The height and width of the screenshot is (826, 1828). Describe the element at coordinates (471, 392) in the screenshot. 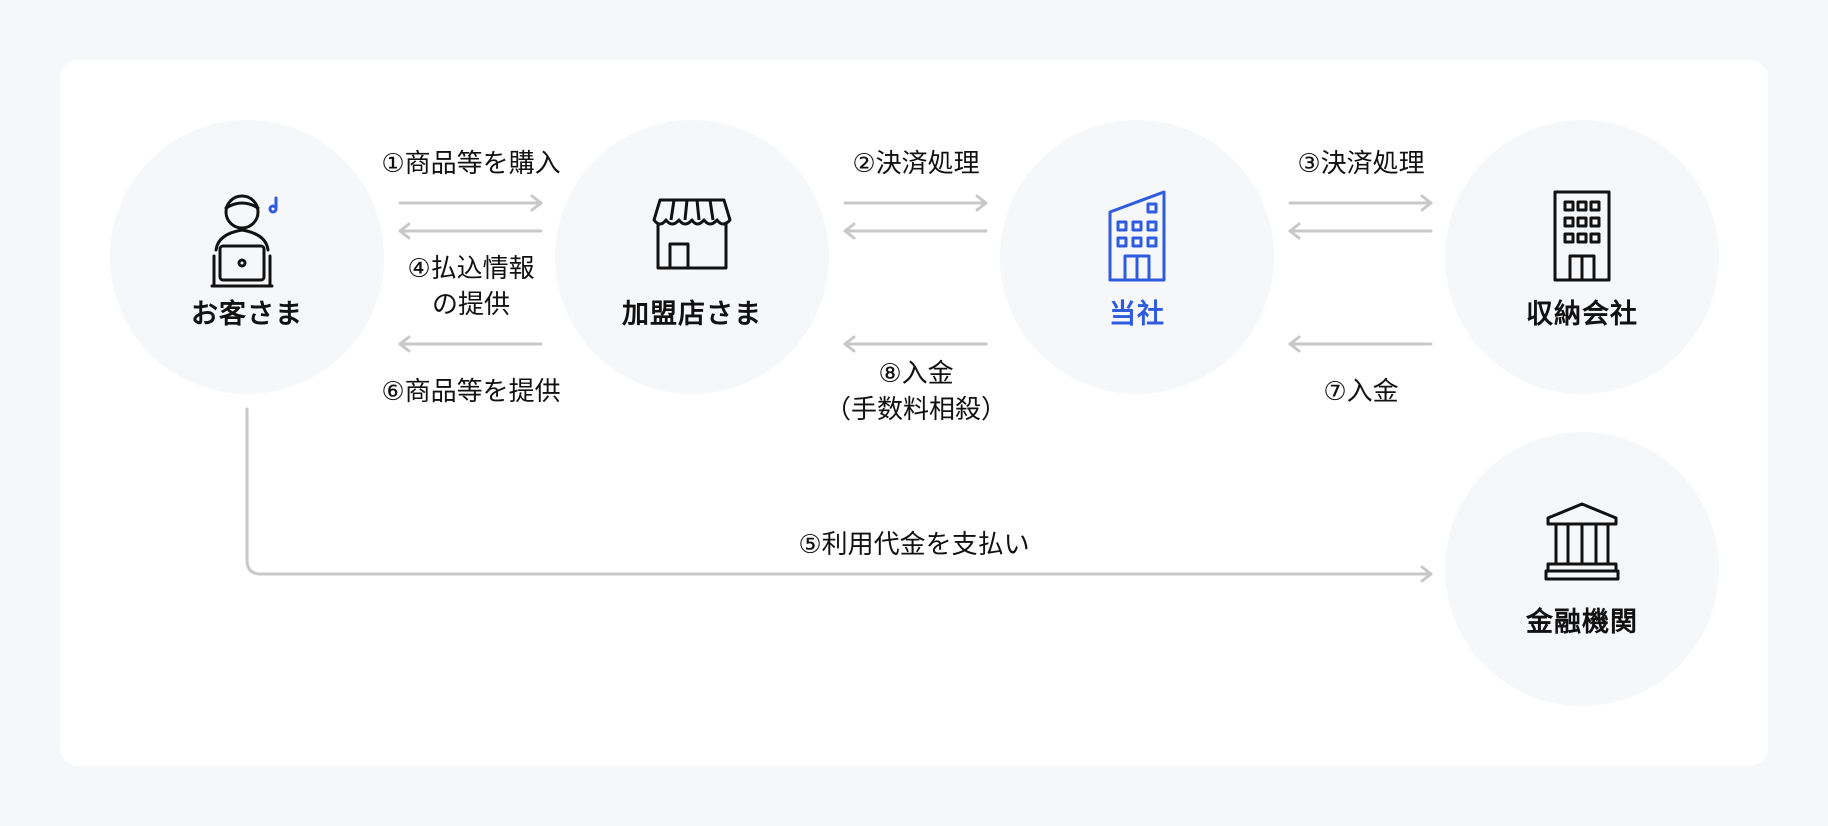

I see `step-6-label: ⑥商品等を提供` at that location.